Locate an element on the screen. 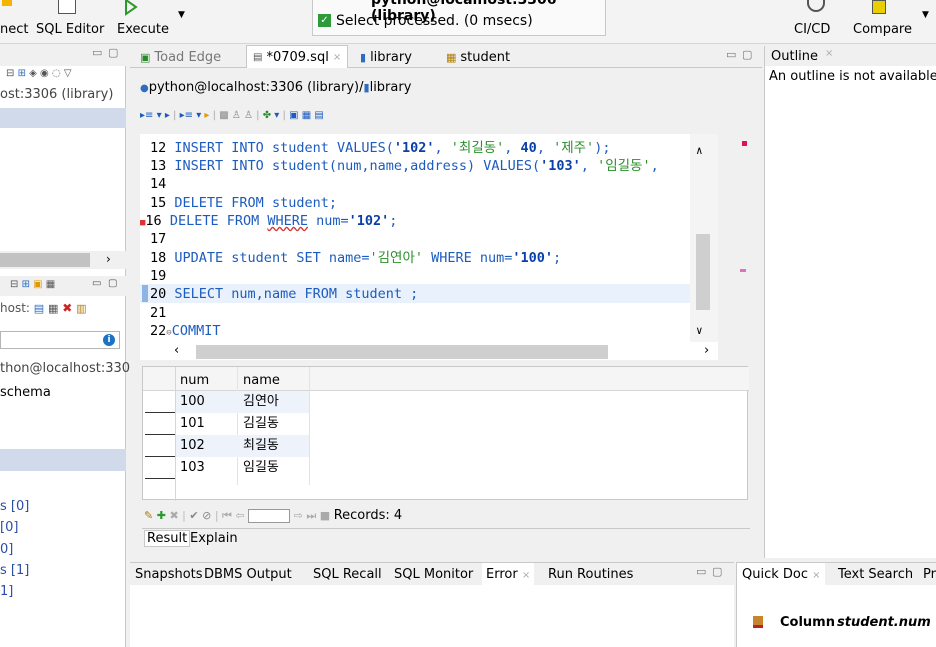  left-search-input: i is located at coordinates (60, 340).